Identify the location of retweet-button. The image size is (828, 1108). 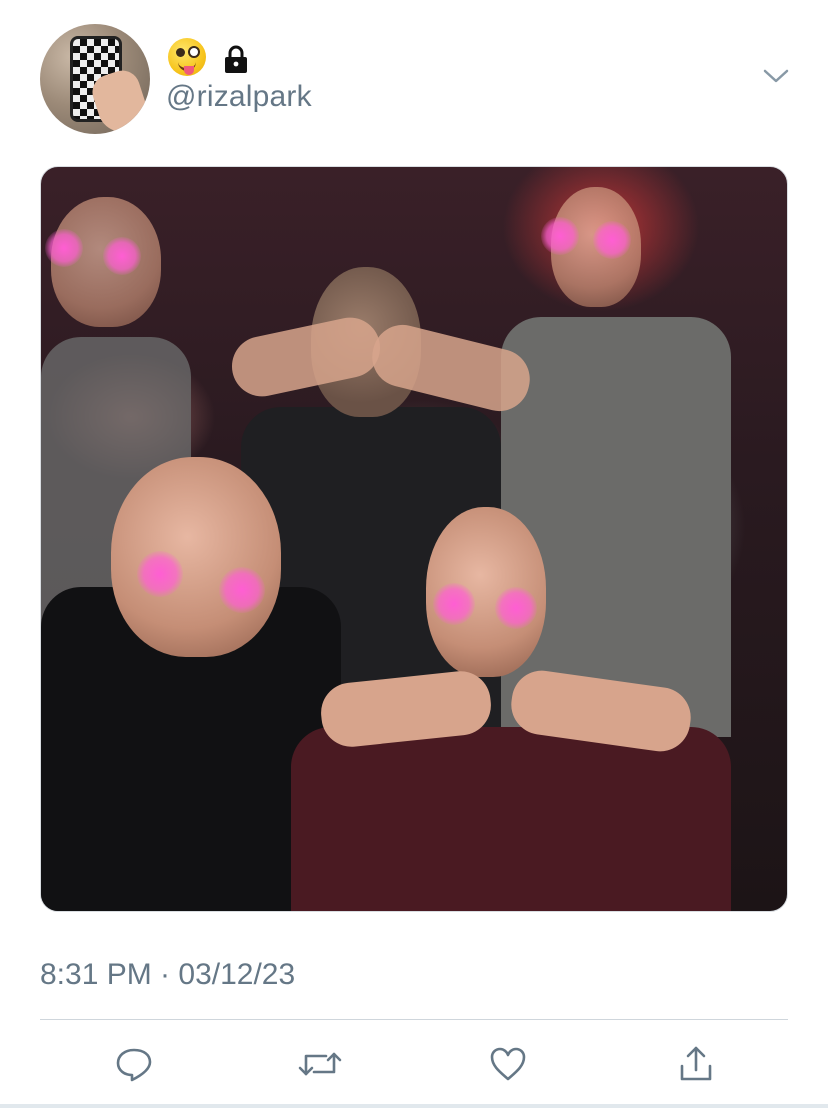
(320, 1064).